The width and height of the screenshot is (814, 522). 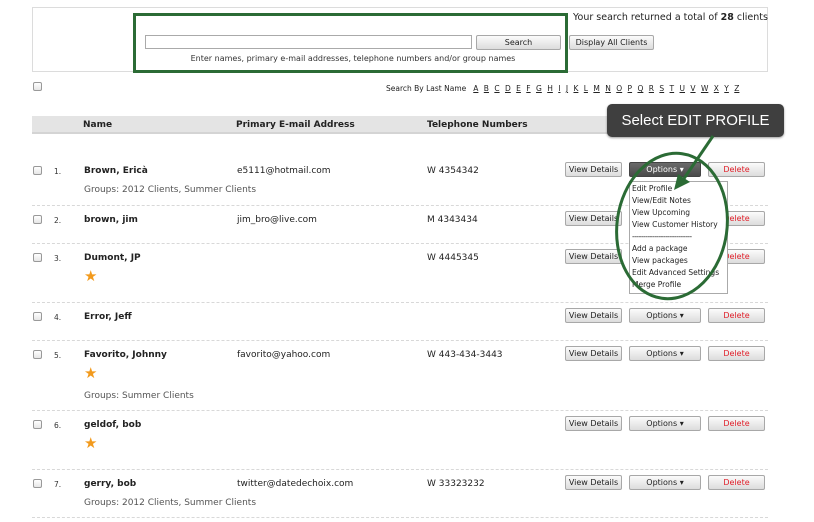 I want to click on result-prefix: Your search returned a total of, so click(x=645, y=17).